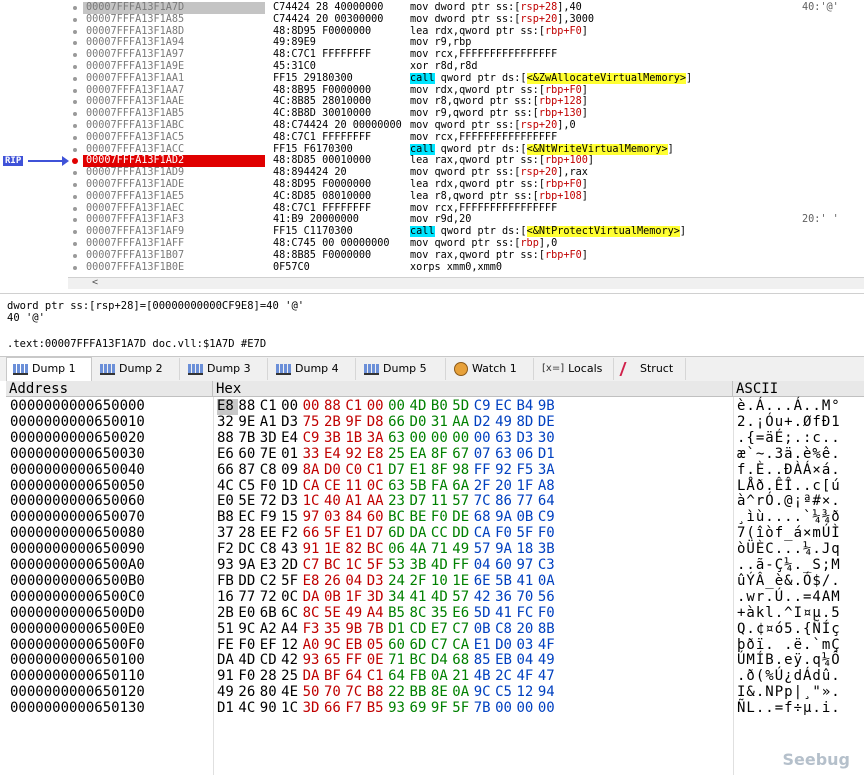 Image resolution: width=864 pixels, height=775 pixels. What do you see at coordinates (174, 173) in the screenshot?
I see `instruction-address: 00007FFFA13F1AD9` at bounding box center [174, 173].